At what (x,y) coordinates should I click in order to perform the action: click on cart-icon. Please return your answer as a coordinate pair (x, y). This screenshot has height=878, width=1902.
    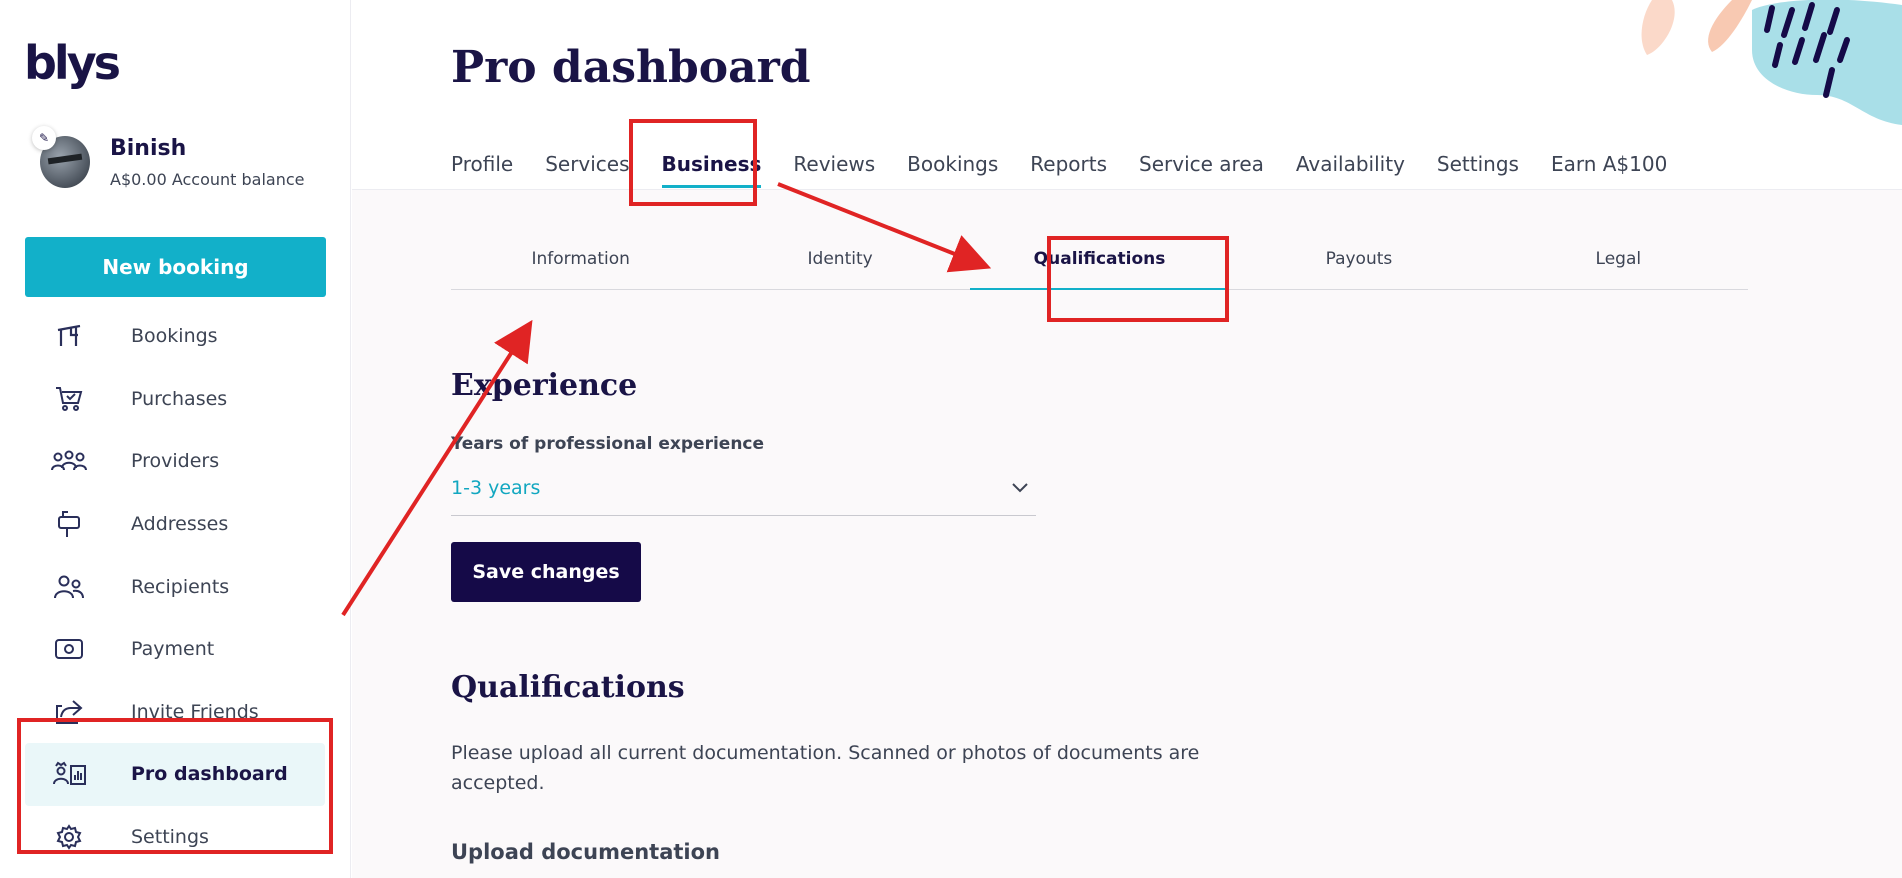
    Looking at the image, I should click on (69, 399).